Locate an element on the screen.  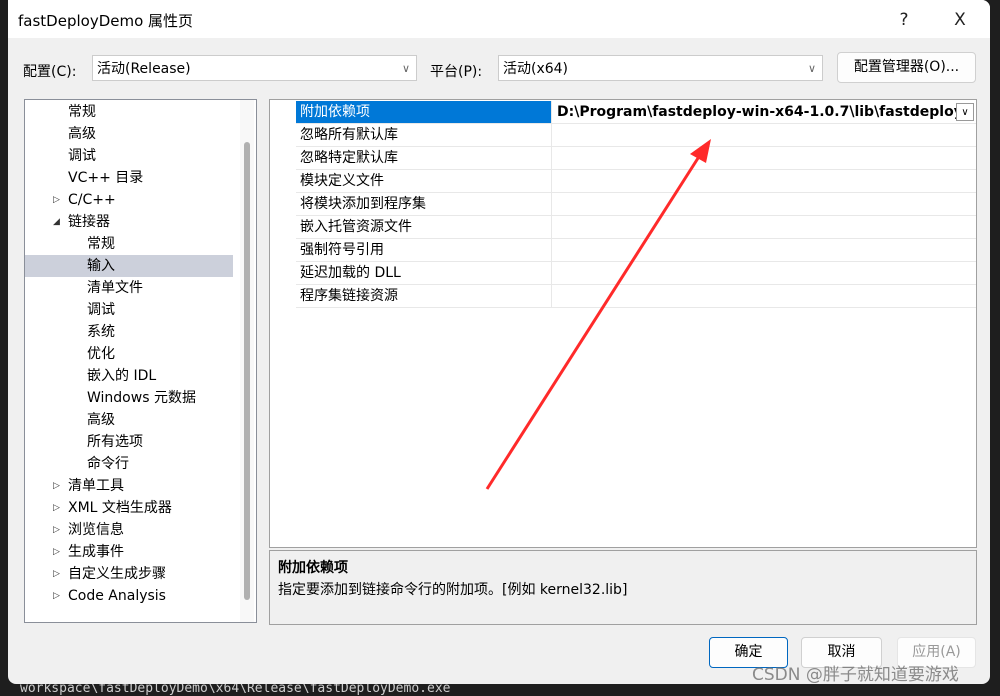
red-arrow-annotation is located at coordinates (598, 314).